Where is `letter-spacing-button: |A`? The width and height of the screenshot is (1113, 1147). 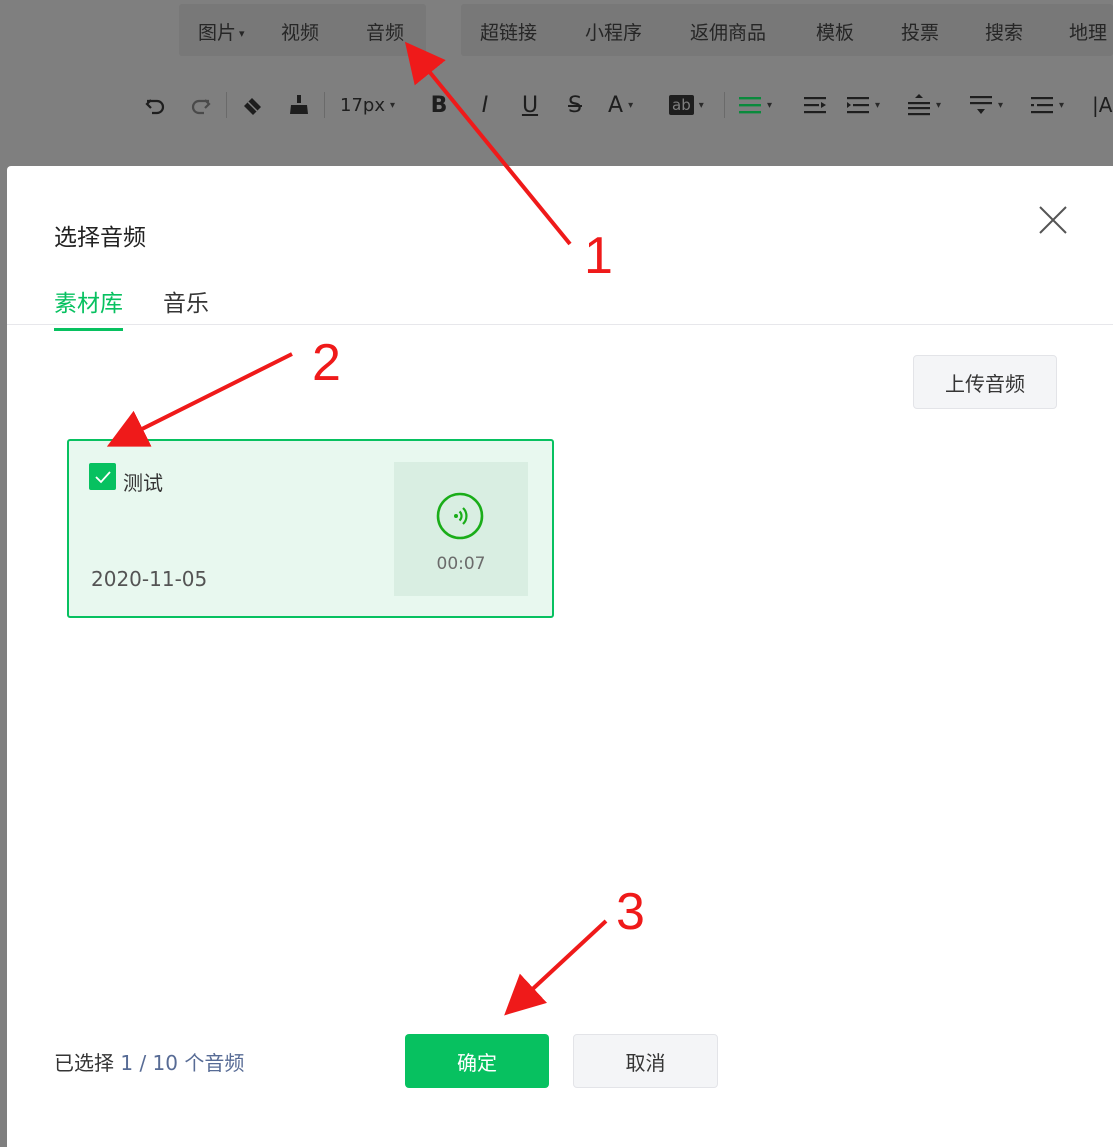 letter-spacing-button: |A is located at coordinates (1102, 105).